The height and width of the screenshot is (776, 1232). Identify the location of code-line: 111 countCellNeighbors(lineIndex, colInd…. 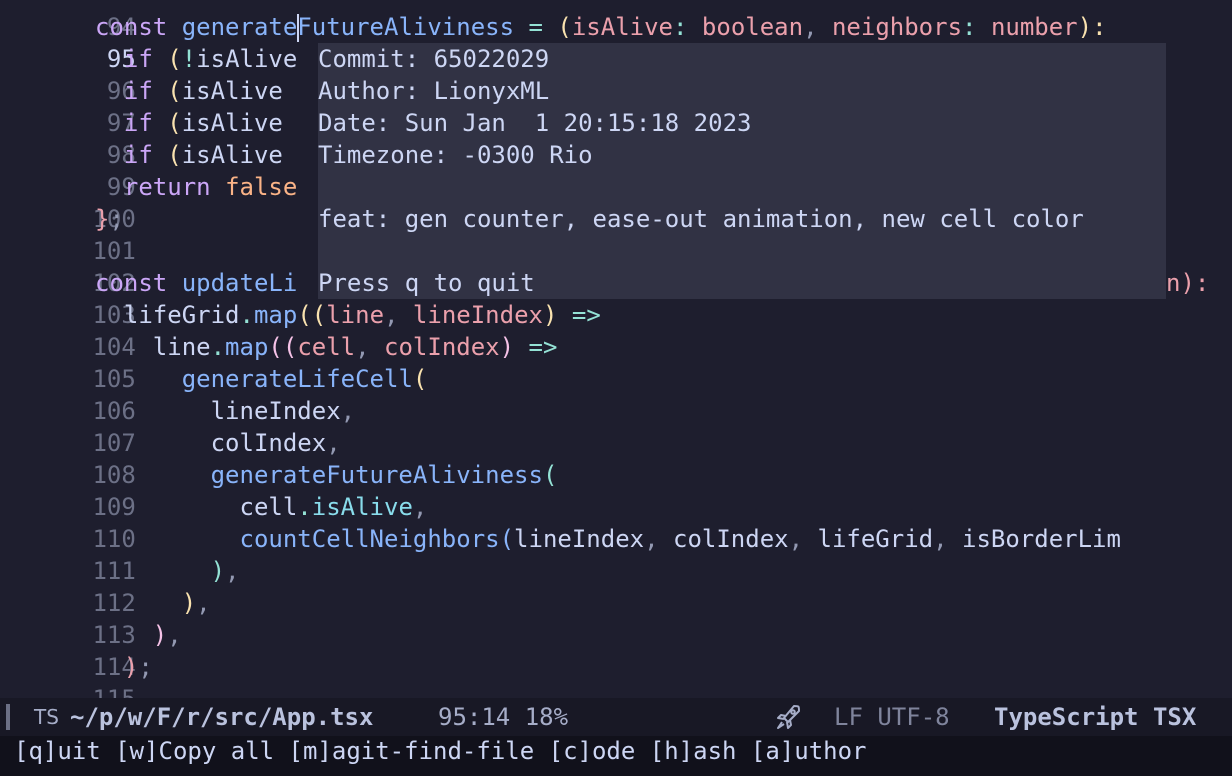
(616, 554).